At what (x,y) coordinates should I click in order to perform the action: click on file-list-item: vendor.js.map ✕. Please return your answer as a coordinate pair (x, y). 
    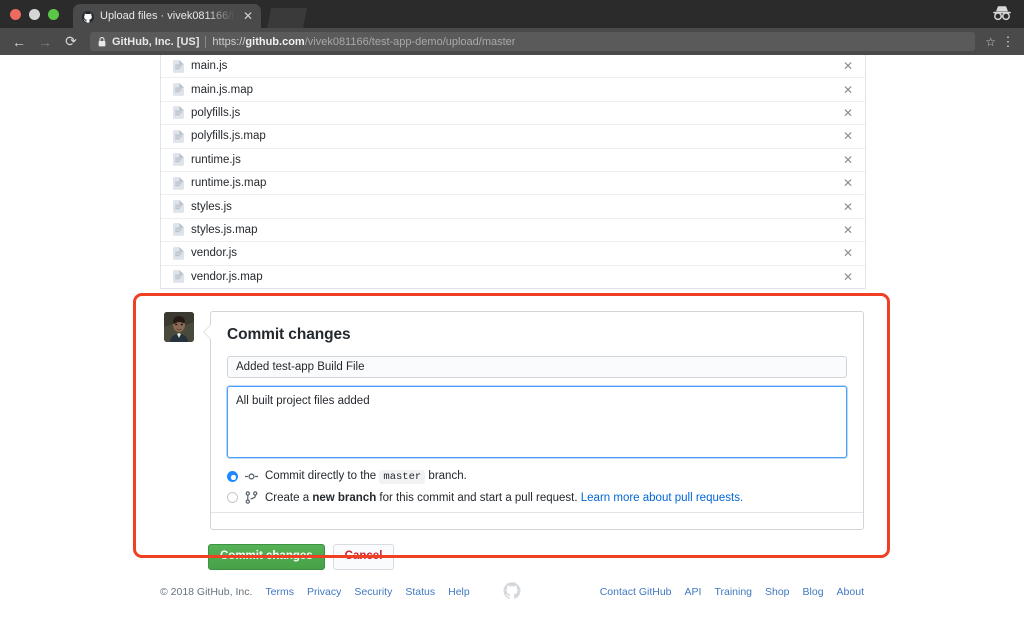
    Looking at the image, I should click on (513, 277).